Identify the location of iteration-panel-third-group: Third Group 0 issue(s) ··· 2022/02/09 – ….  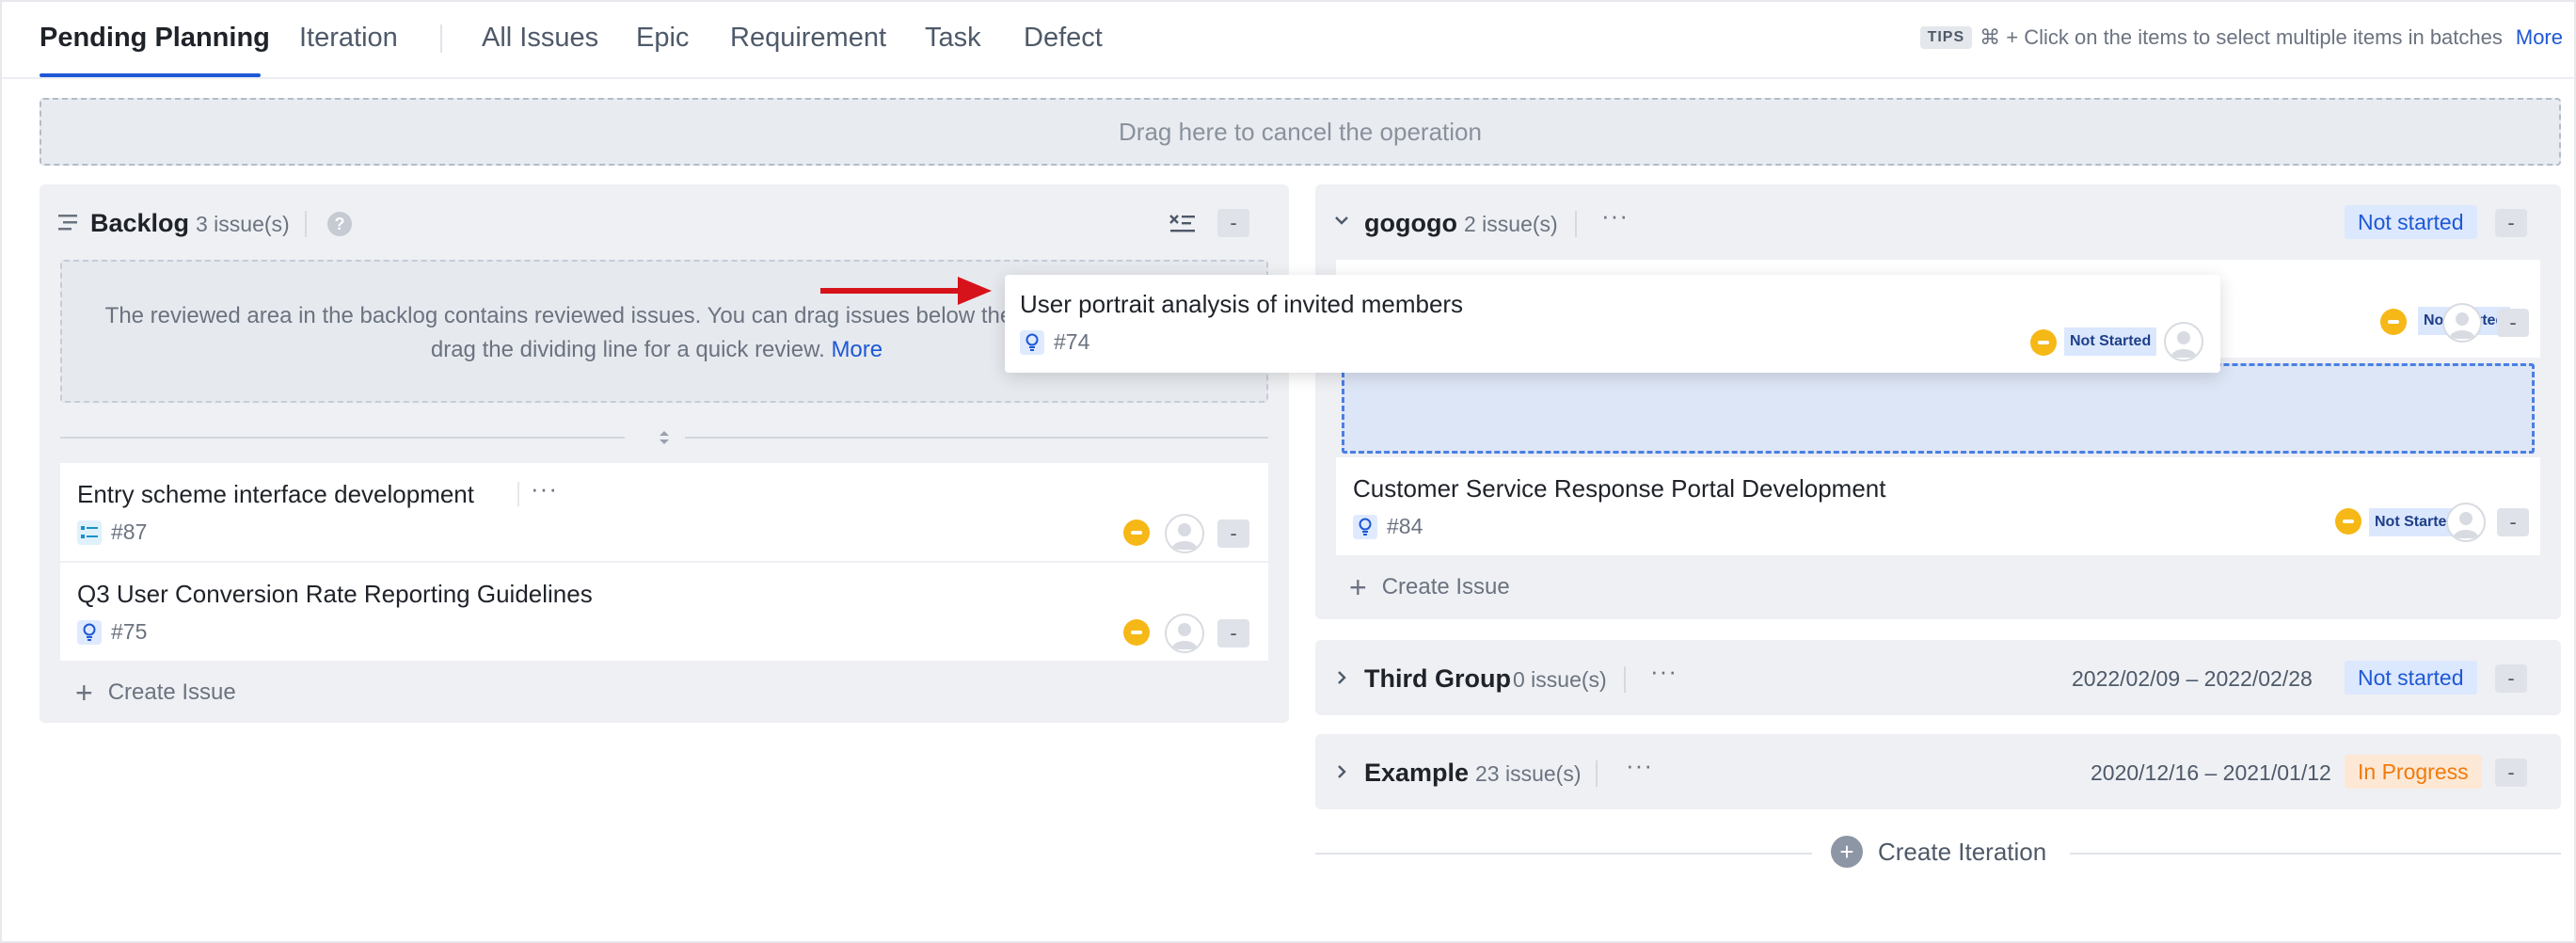
(1938, 677).